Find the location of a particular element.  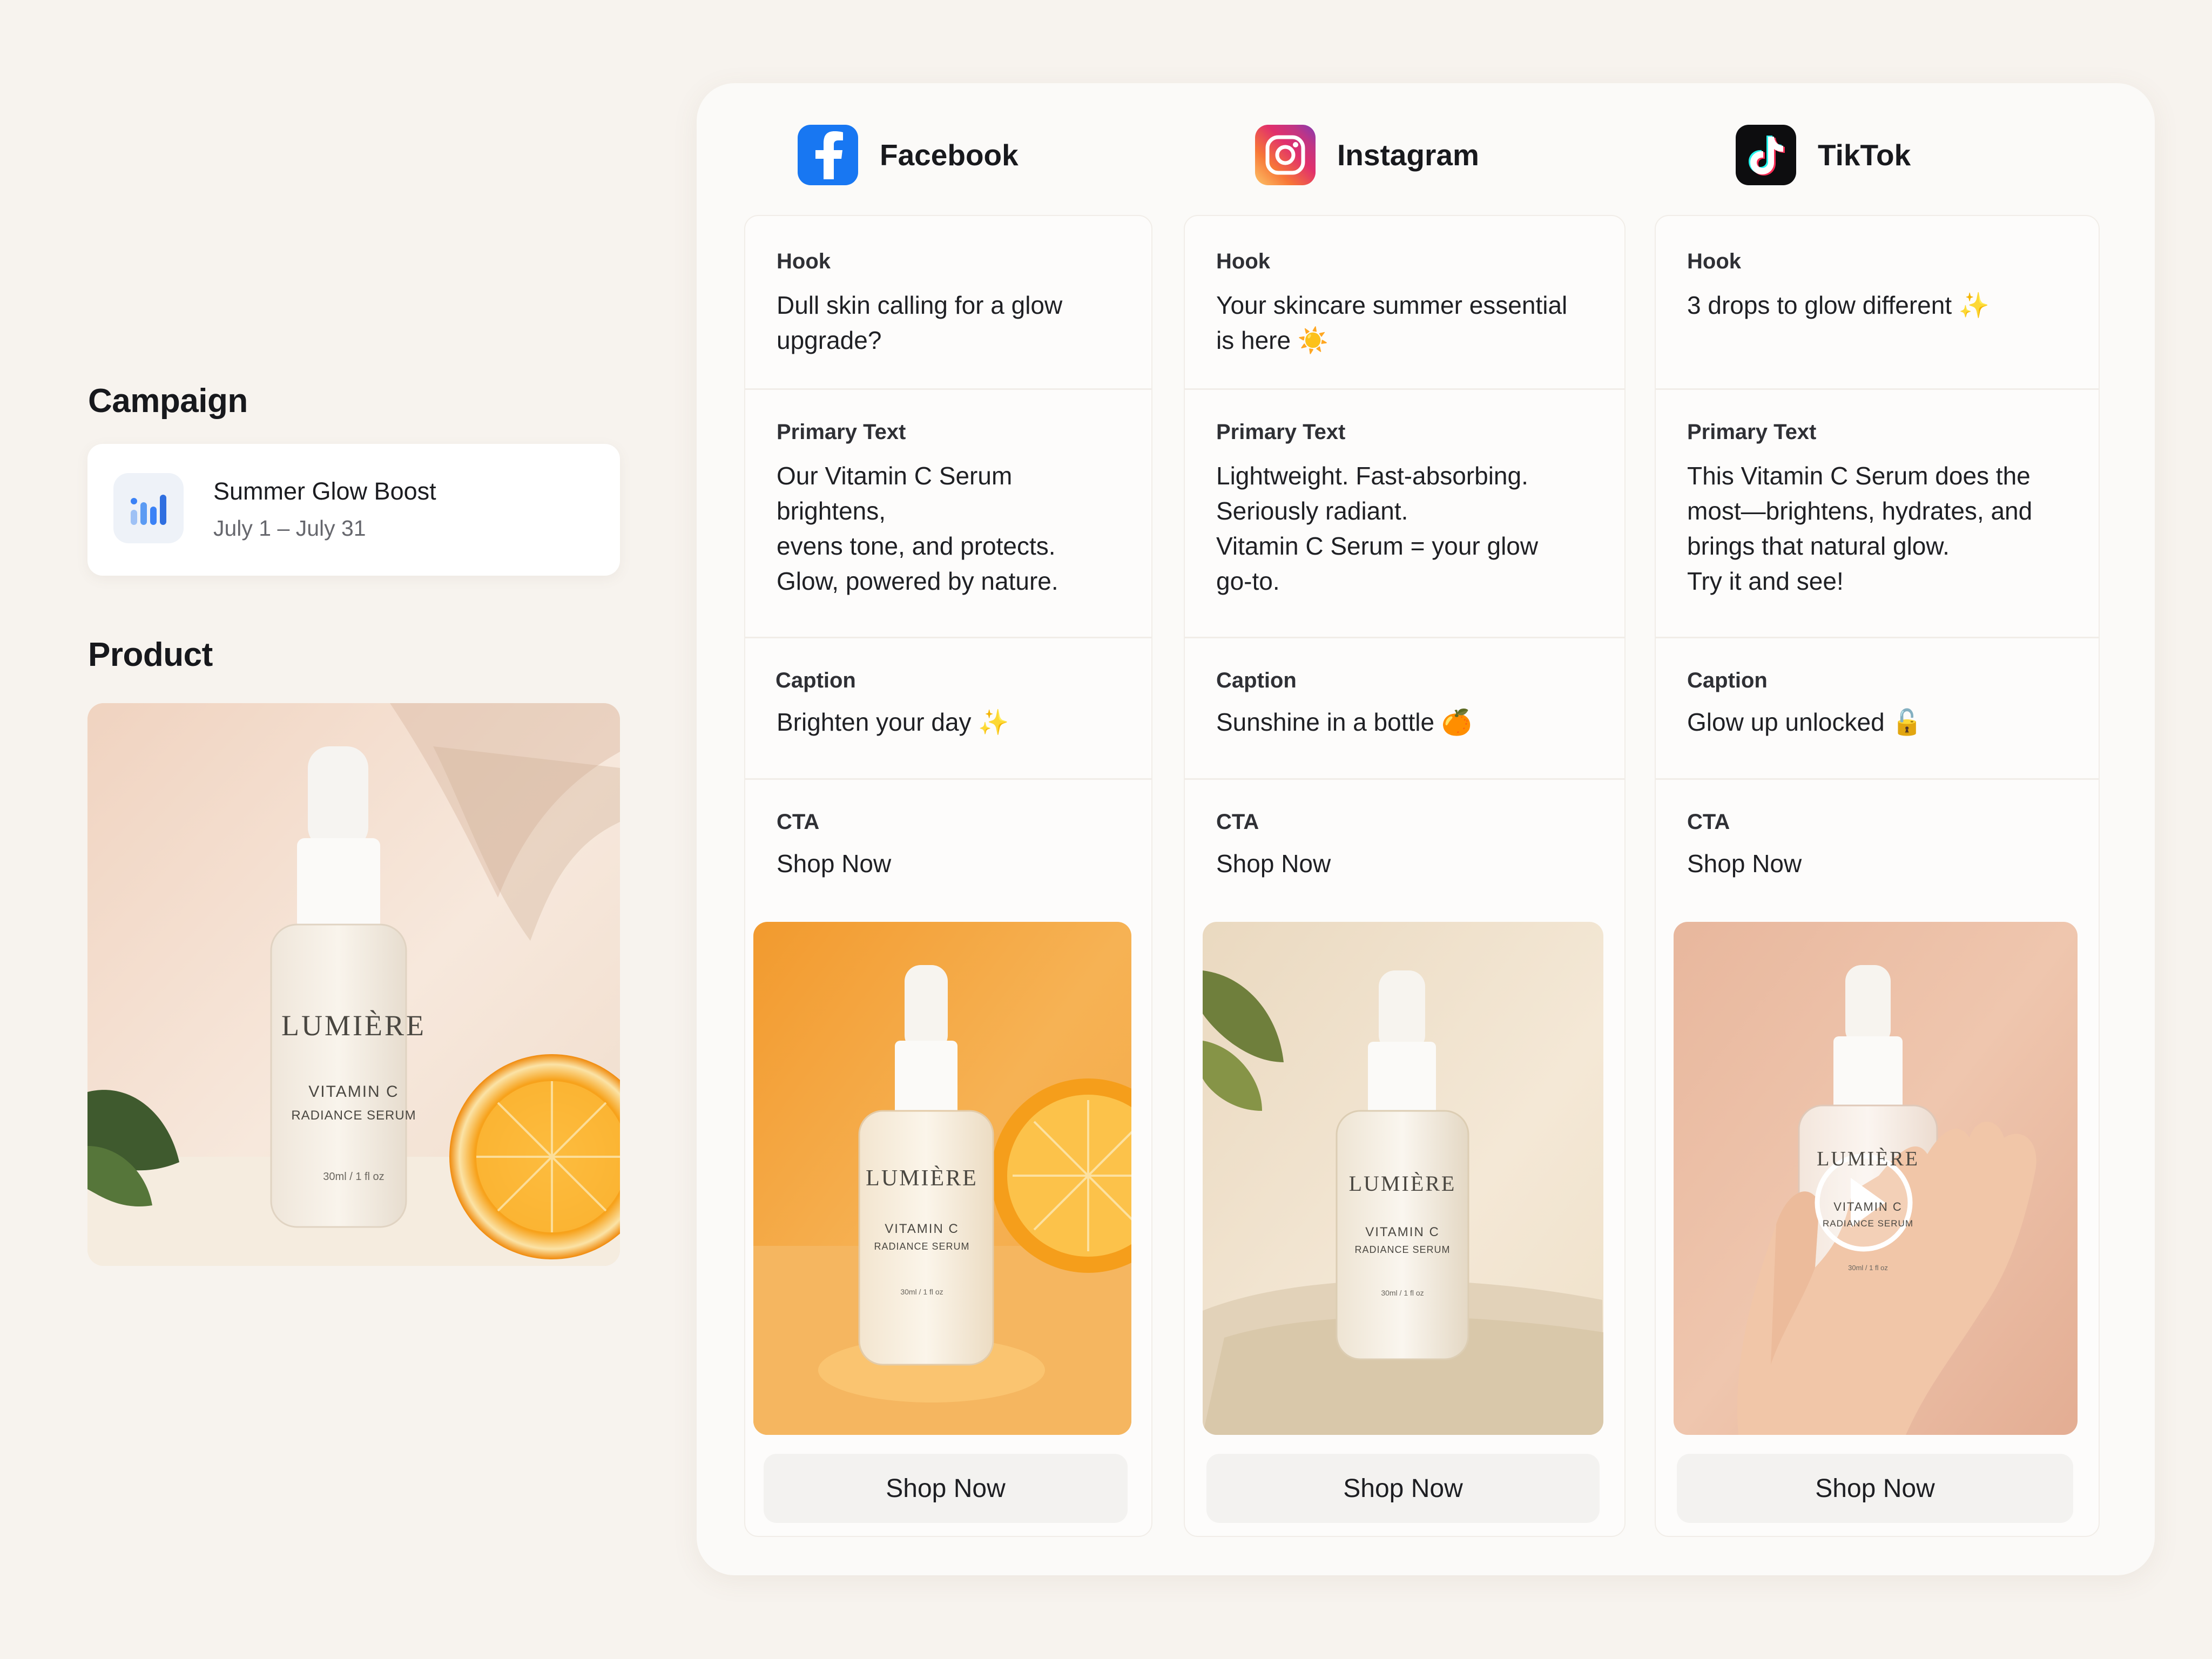

product-heading: Product is located at coordinates (150, 654).